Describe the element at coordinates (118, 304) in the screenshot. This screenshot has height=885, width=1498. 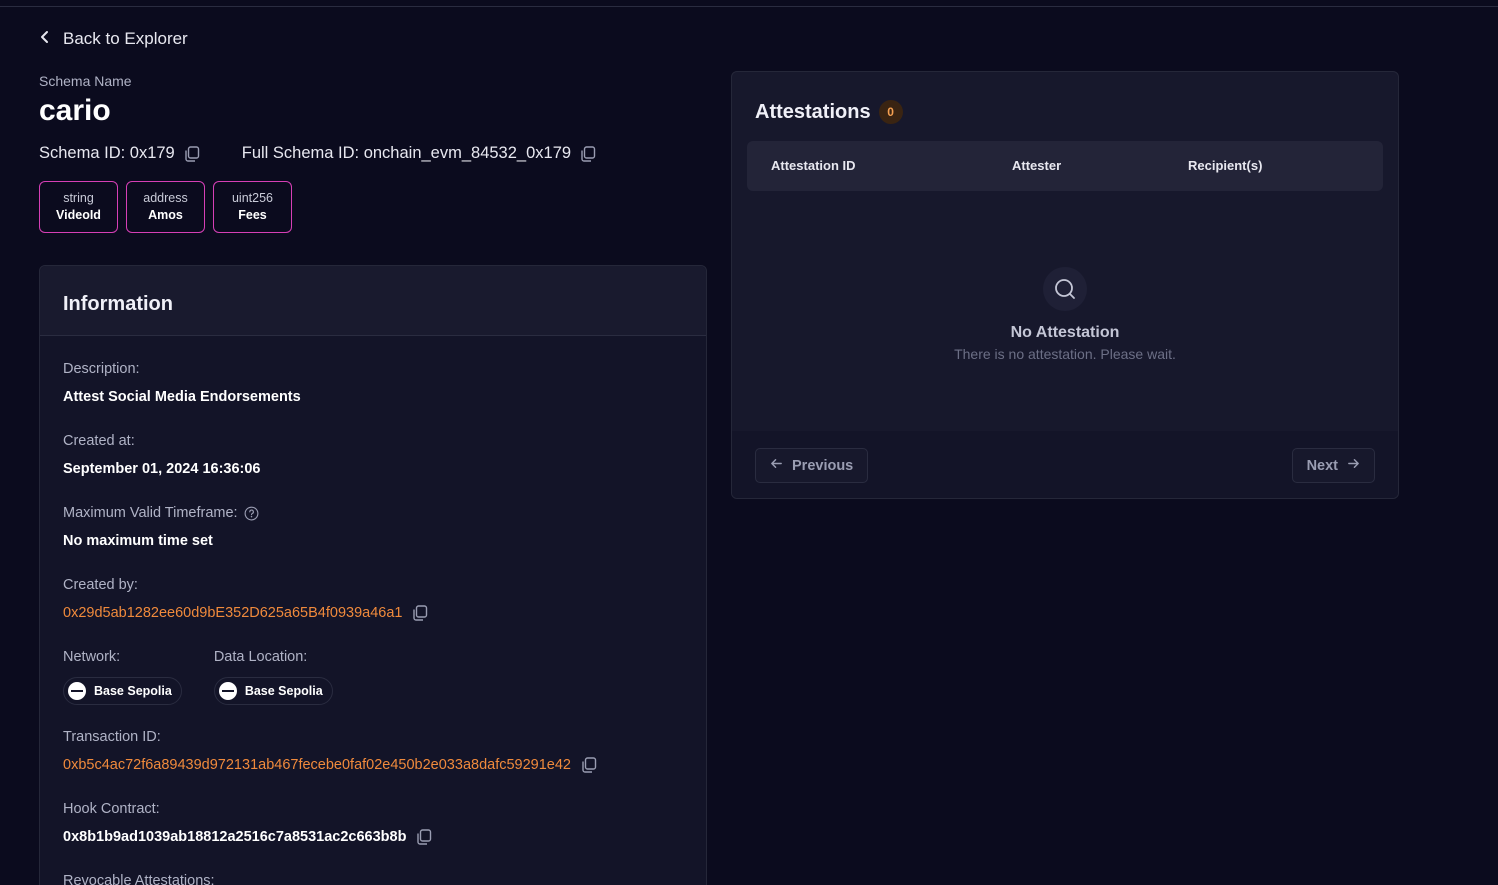
I see `information-title: Information` at that location.